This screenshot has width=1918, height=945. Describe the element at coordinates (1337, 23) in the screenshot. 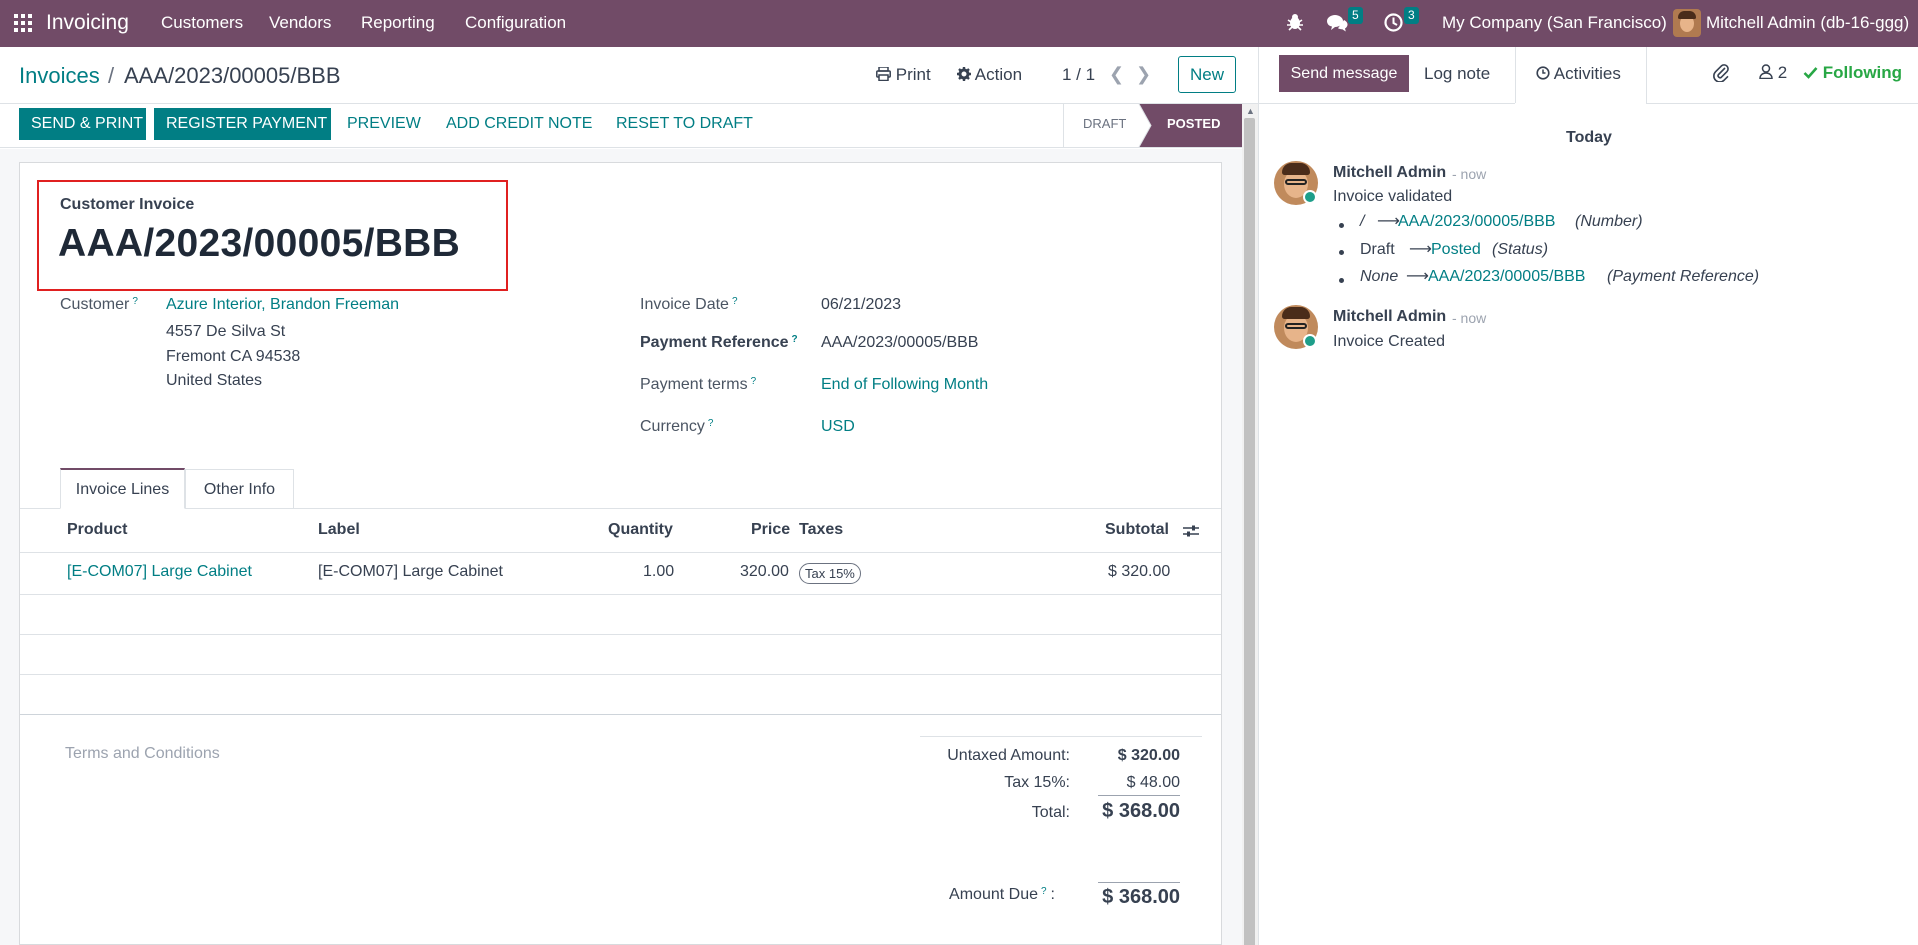

I see `messages-icon` at that location.